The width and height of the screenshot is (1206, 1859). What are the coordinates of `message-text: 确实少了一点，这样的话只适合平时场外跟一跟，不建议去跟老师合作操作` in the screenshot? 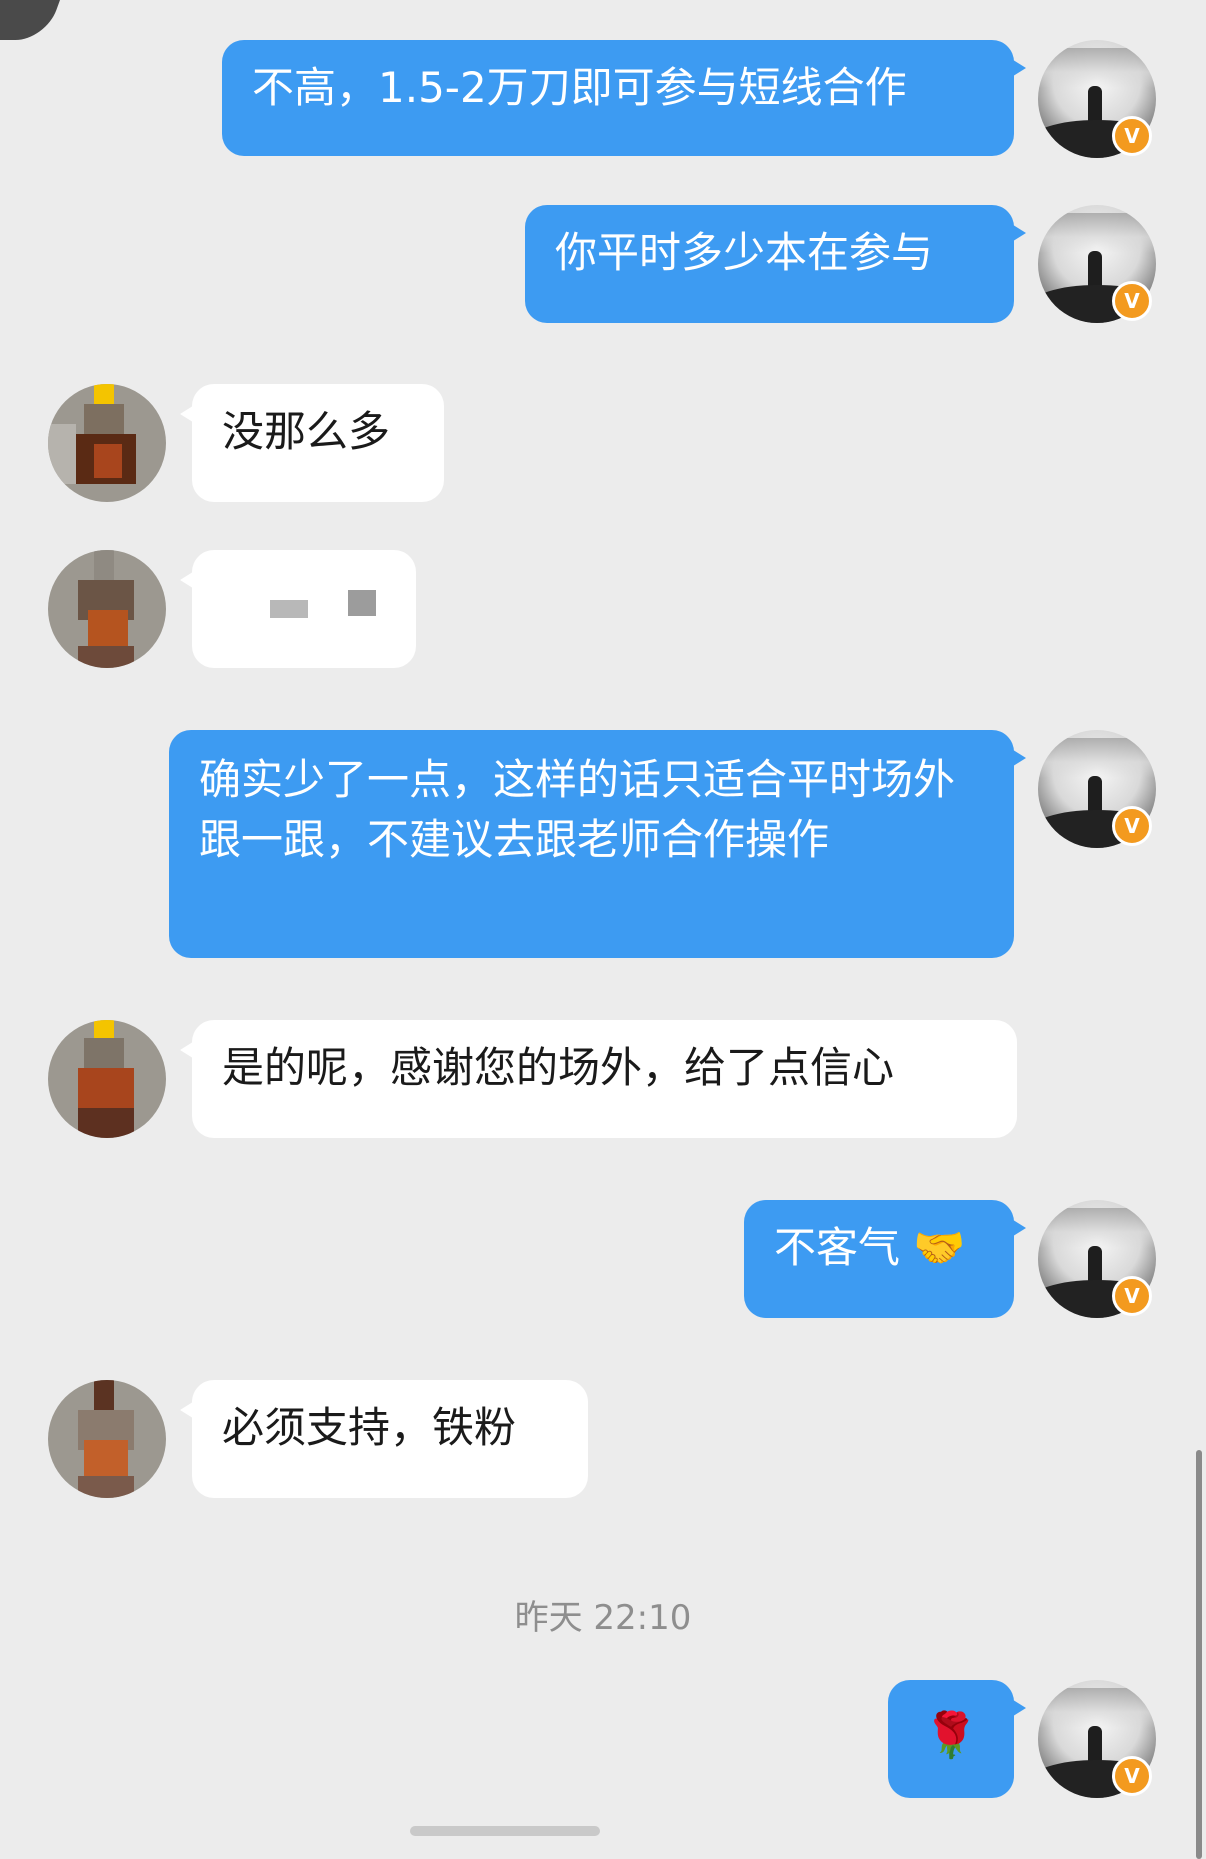 It's located at (577, 809).